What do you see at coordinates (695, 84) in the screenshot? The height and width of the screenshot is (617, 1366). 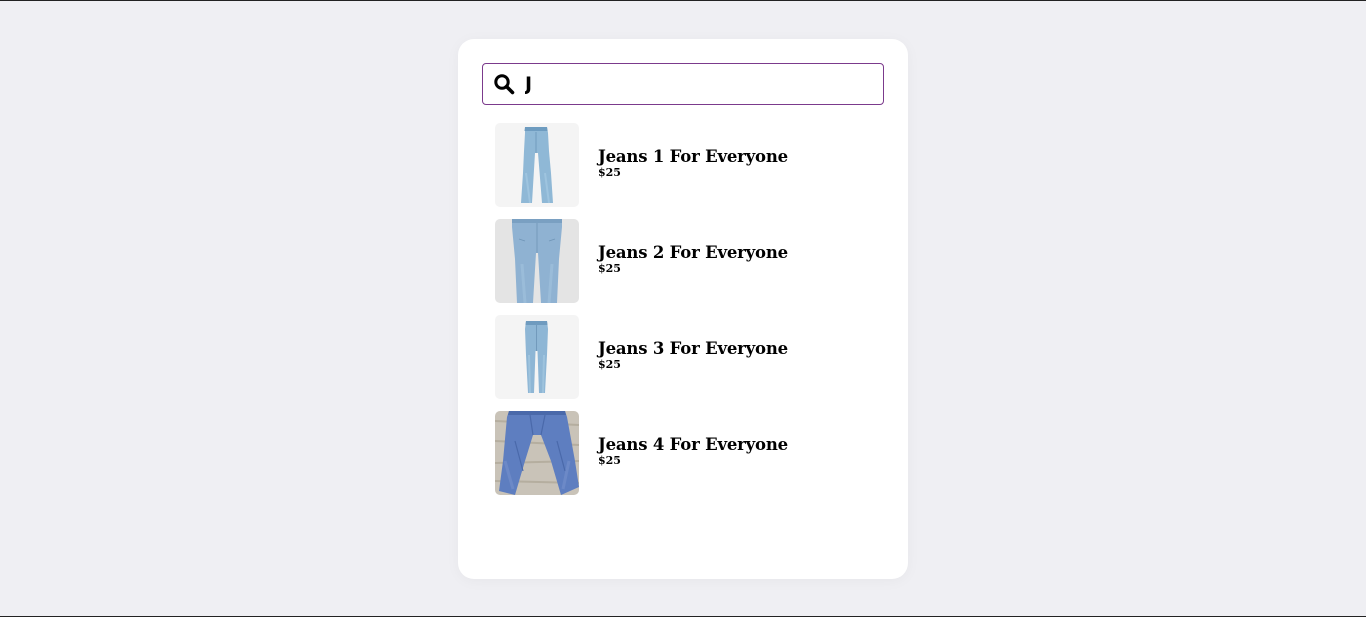 I see `search-input` at bounding box center [695, 84].